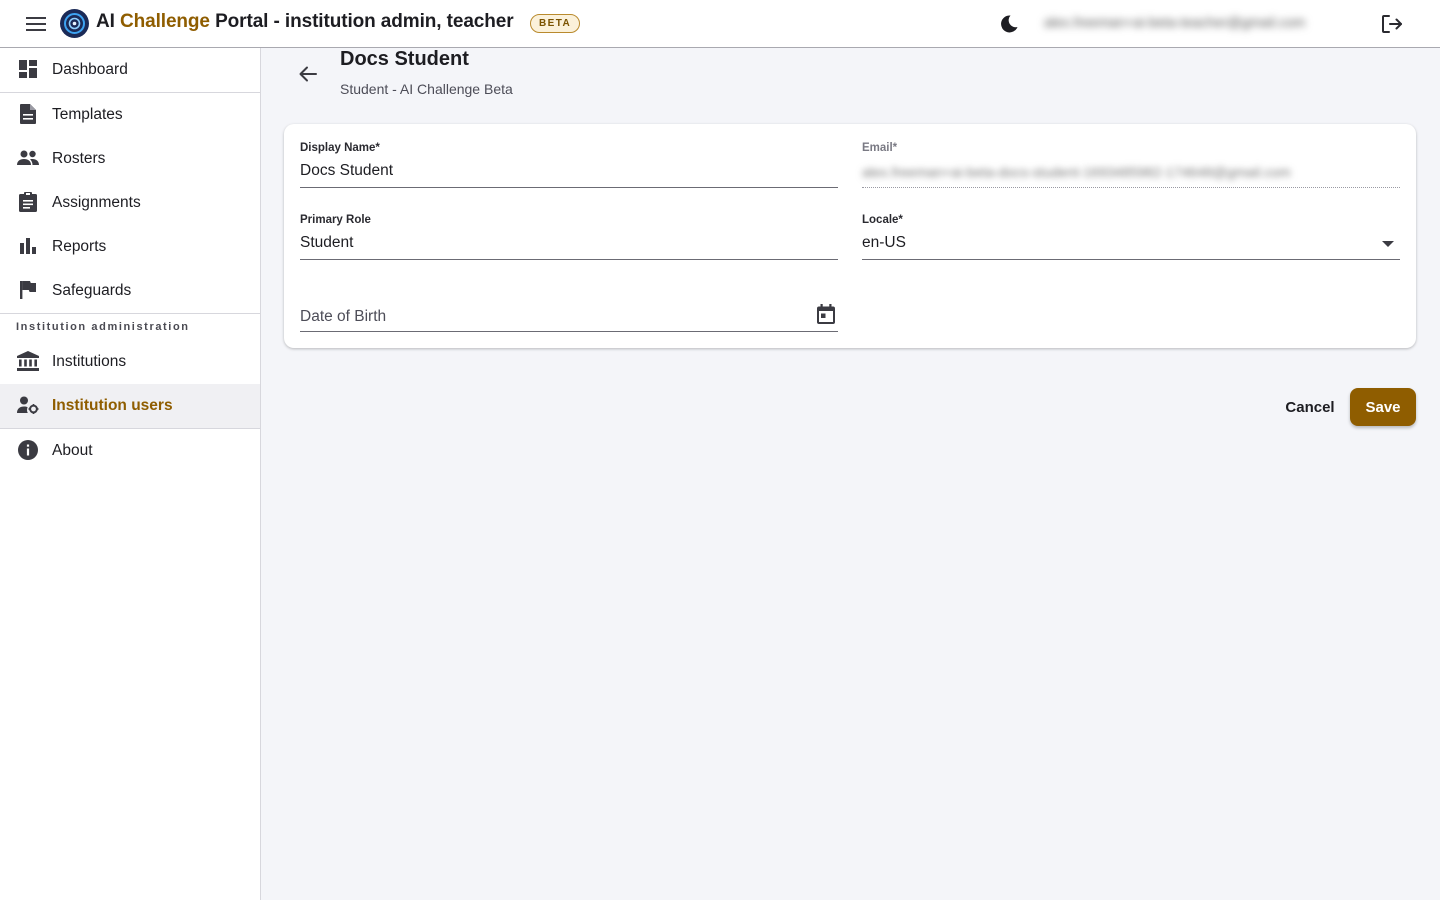 This screenshot has width=1440, height=900. I want to click on sidebar-item-dashboard: Dashboard, so click(130, 70).